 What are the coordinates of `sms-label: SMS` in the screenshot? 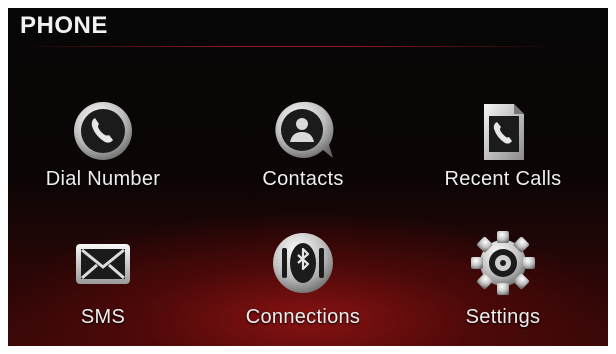 It's located at (103, 317).